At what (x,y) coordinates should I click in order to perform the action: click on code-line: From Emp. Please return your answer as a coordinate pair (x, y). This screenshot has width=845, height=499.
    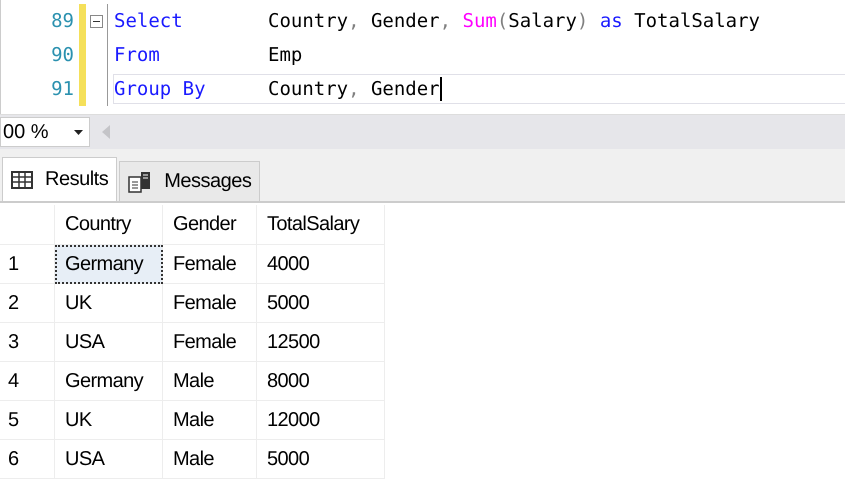
    Looking at the image, I should click on (208, 55).